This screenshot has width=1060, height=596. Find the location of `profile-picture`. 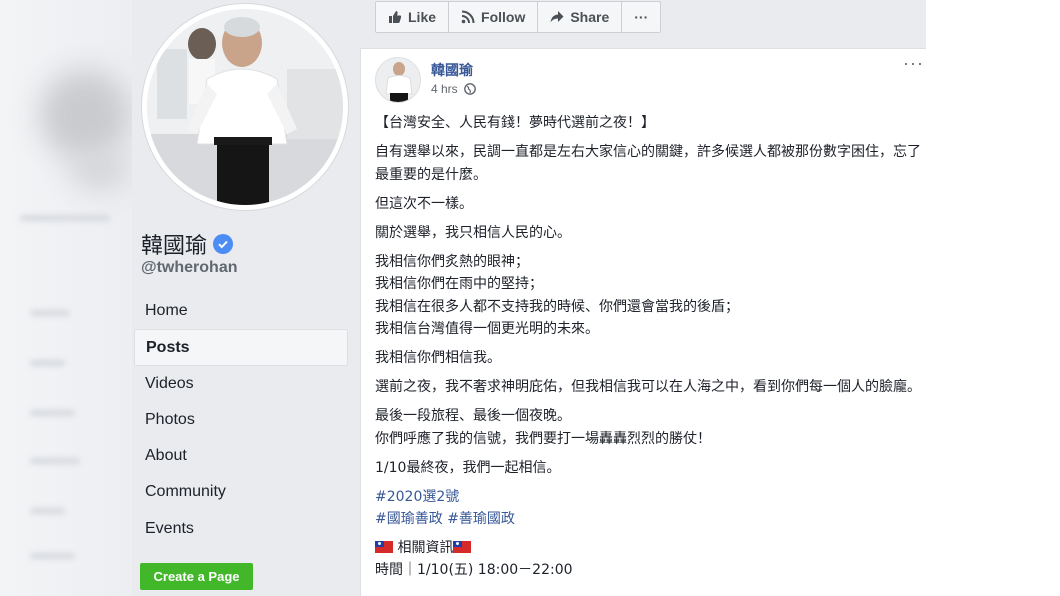

profile-picture is located at coordinates (245, 107).